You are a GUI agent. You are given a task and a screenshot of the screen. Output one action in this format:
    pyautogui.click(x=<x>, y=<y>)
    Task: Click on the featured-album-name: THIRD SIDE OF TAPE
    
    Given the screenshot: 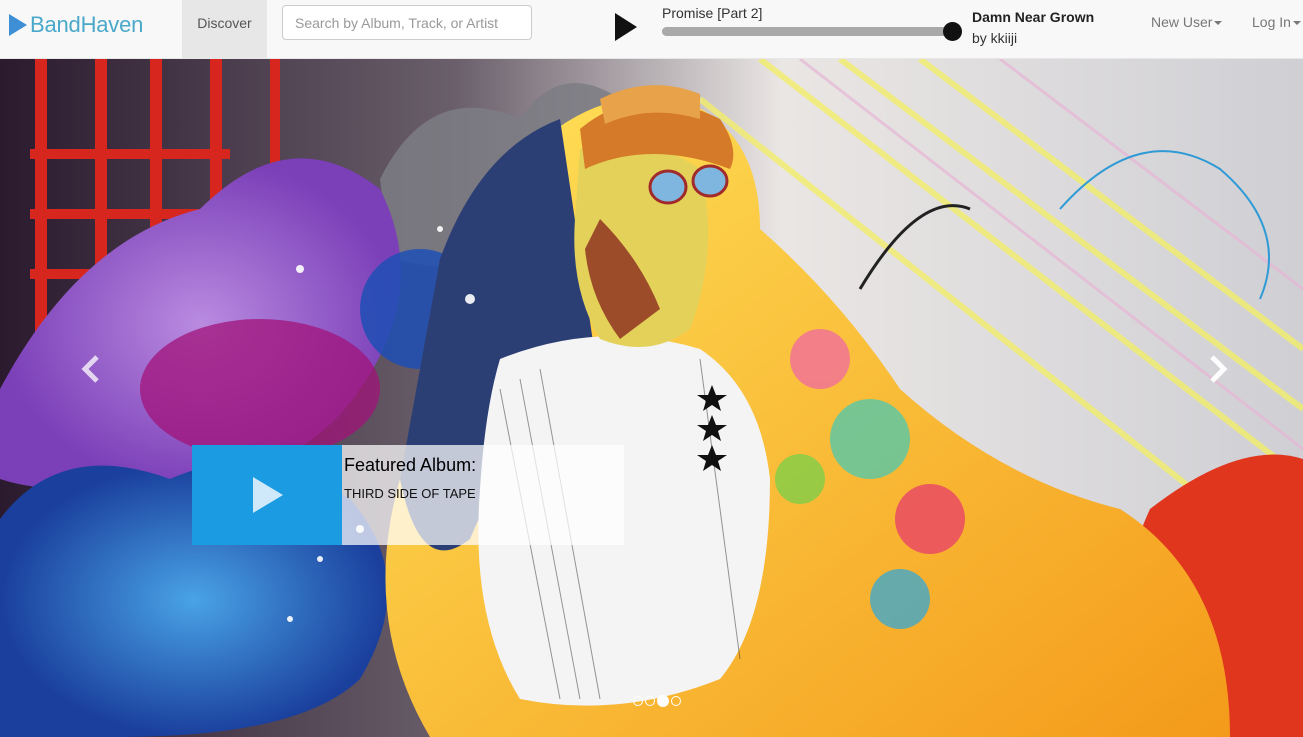 What is the action you would take?
    pyautogui.click(x=483, y=493)
    